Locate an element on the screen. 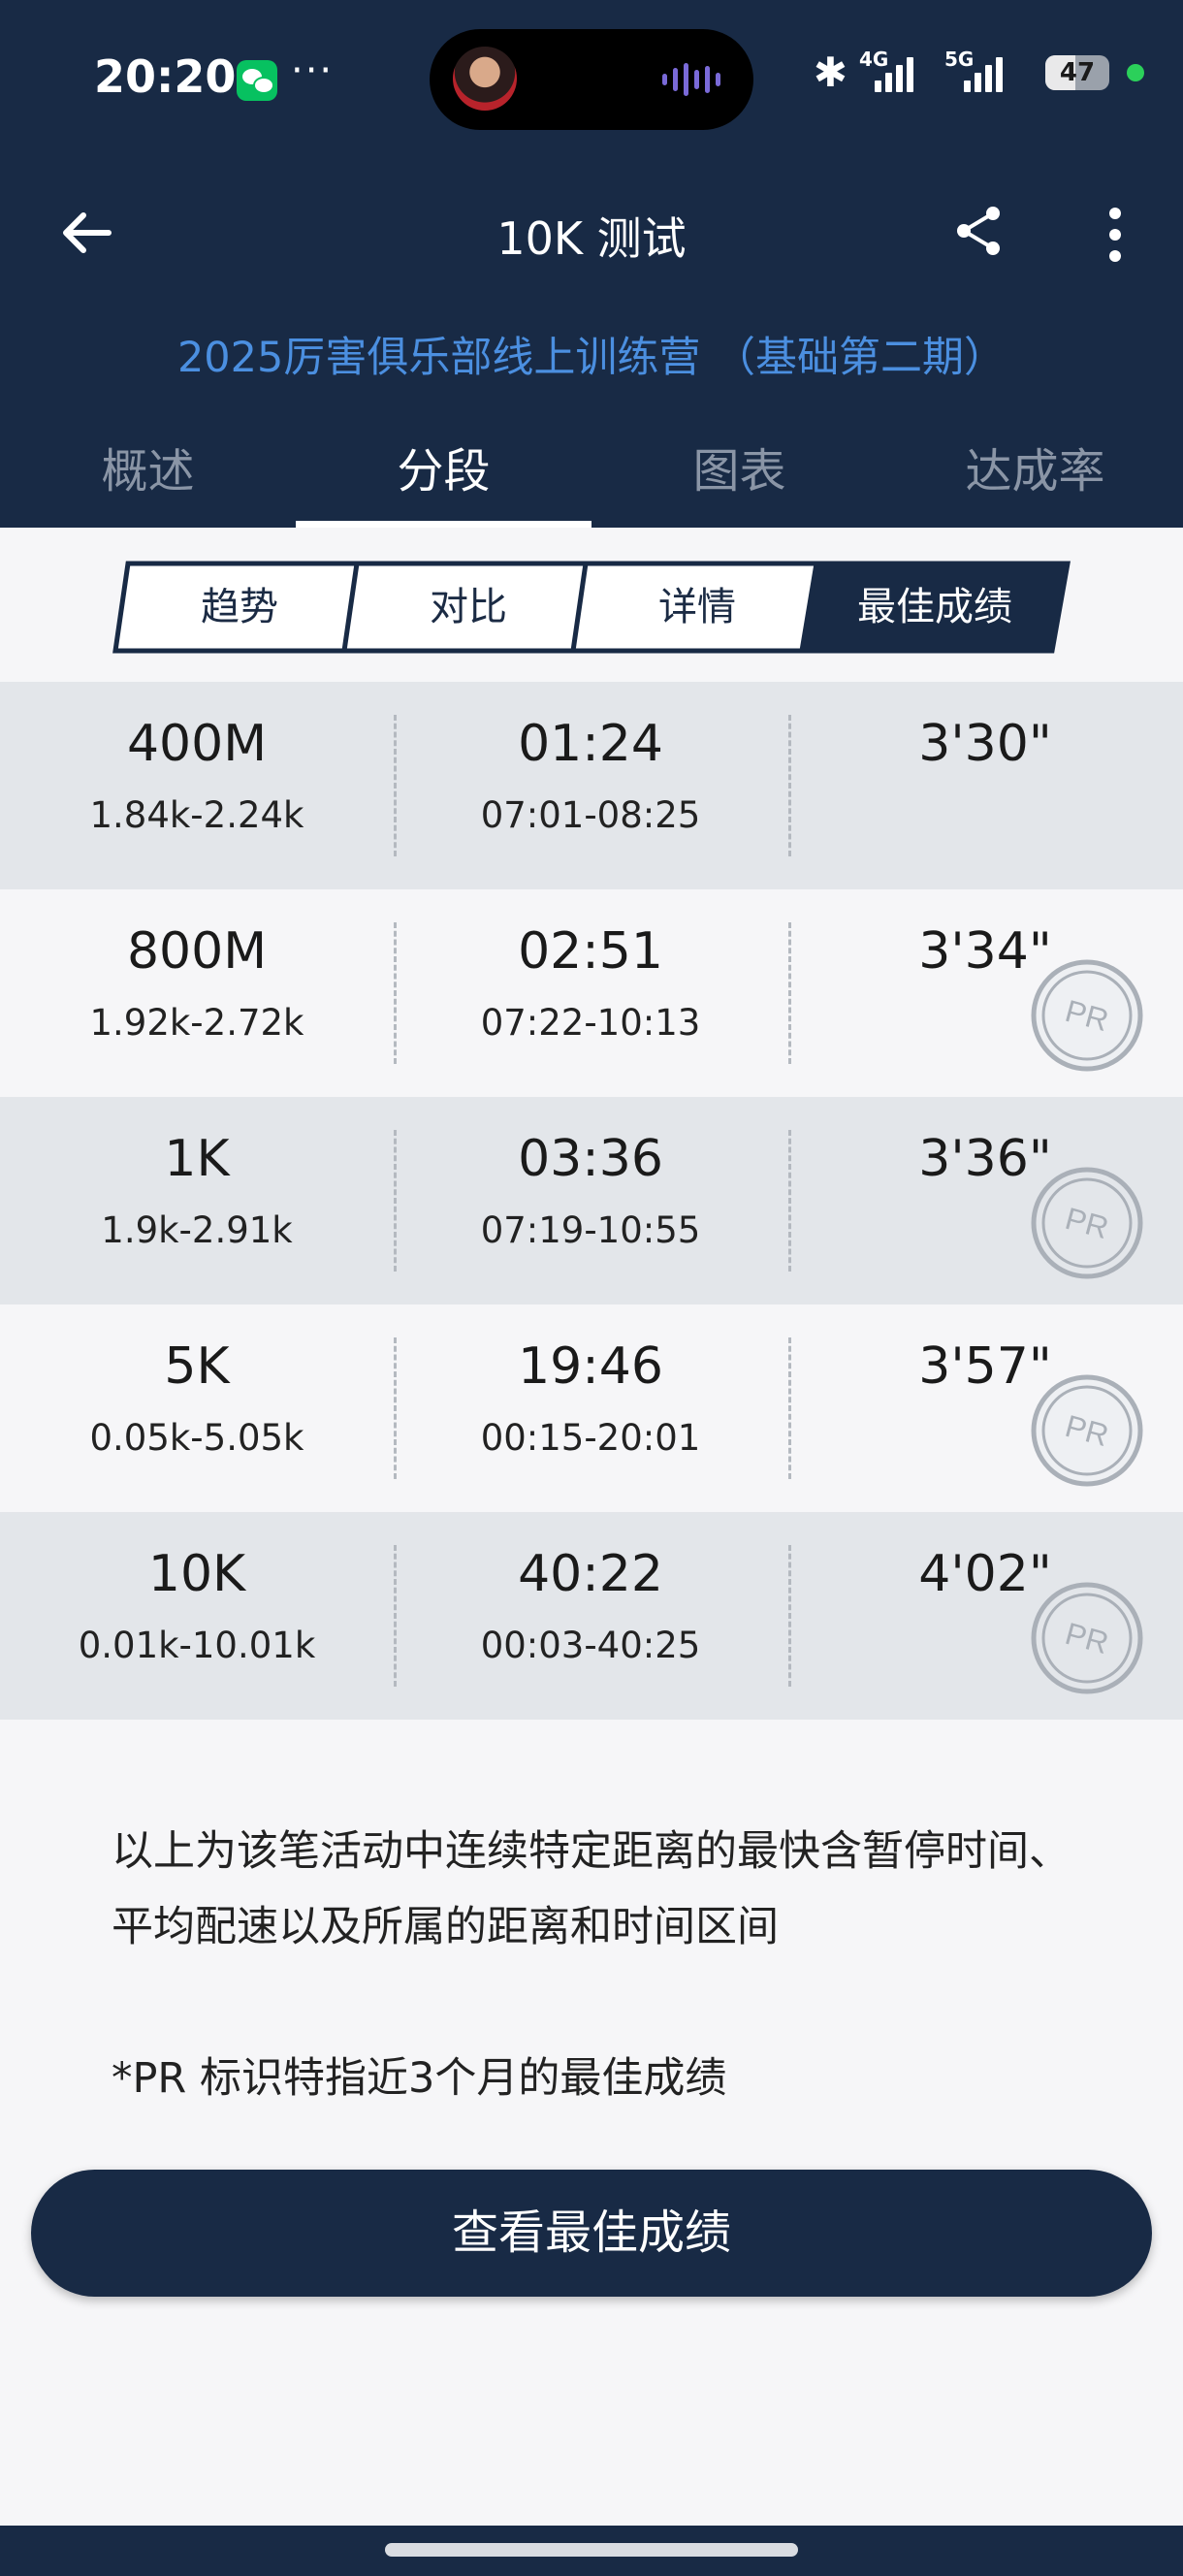 This screenshot has height=2576, width=1183. list-item: 400M 1.84k-2.24k 01:24 07:01-08:25 3'30" is located at coordinates (591, 785).